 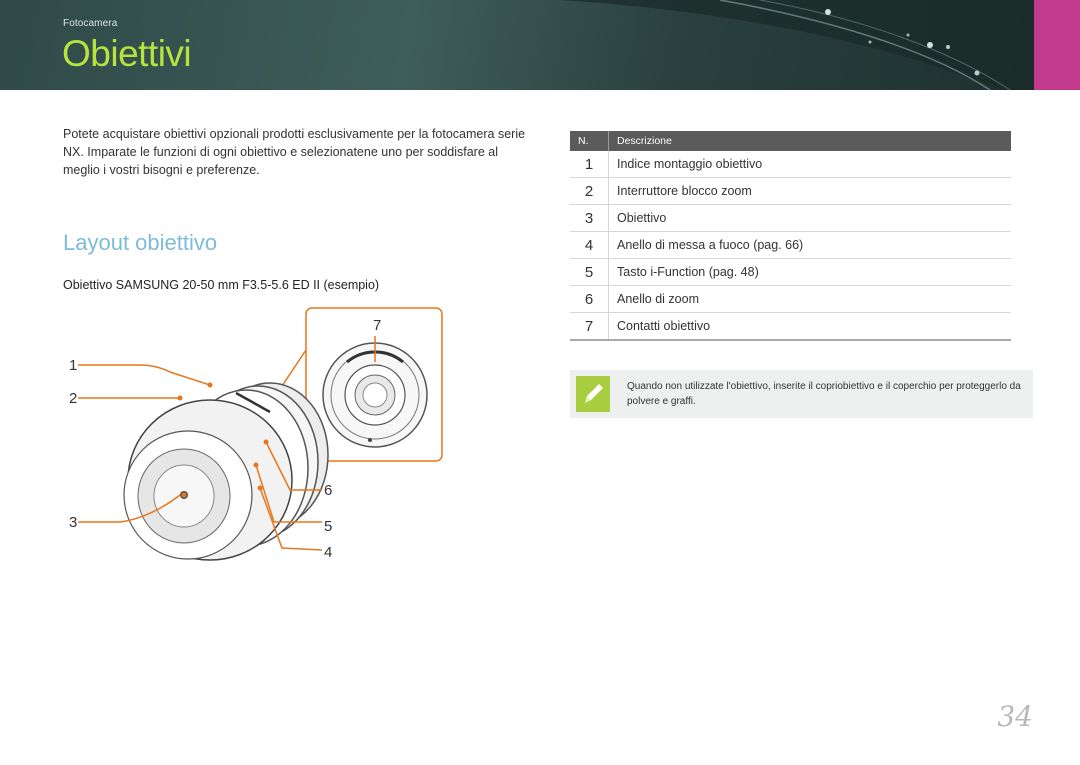 What do you see at coordinates (73, 398) in the screenshot?
I see `callout-2: 2` at bounding box center [73, 398].